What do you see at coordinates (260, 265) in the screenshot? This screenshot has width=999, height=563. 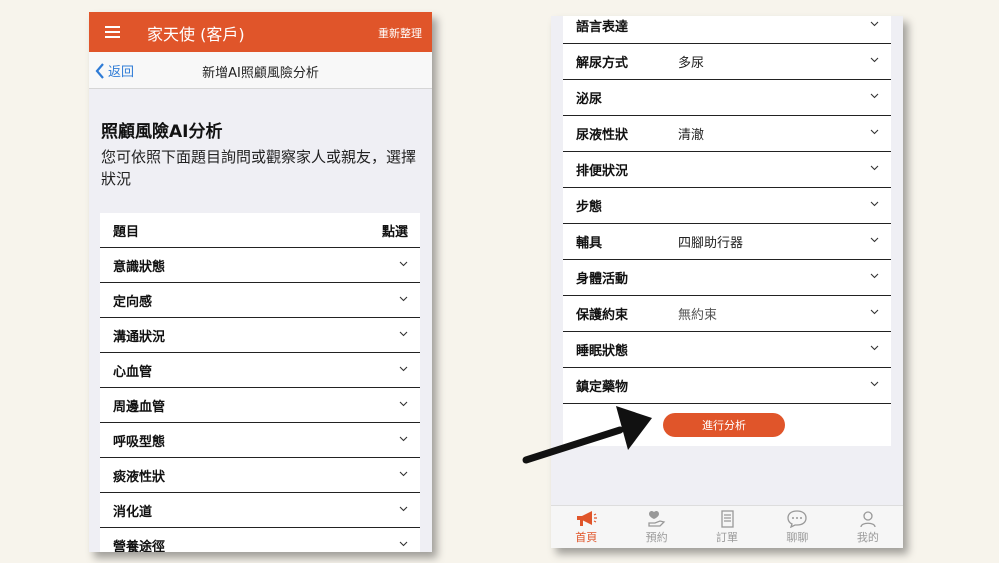 I see `question-row: 意識狀態` at bounding box center [260, 265].